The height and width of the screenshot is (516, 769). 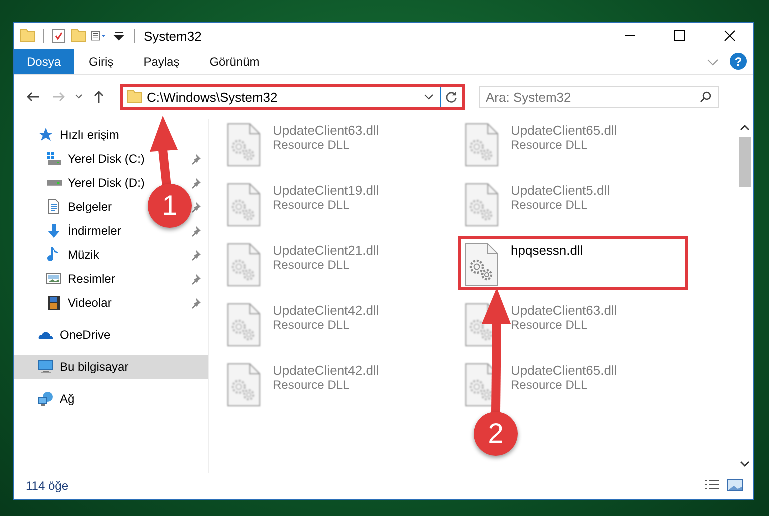 What do you see at coordinates (54, 231) in the screenshot?
I see `download-icon` at bounding box center [54, 231].